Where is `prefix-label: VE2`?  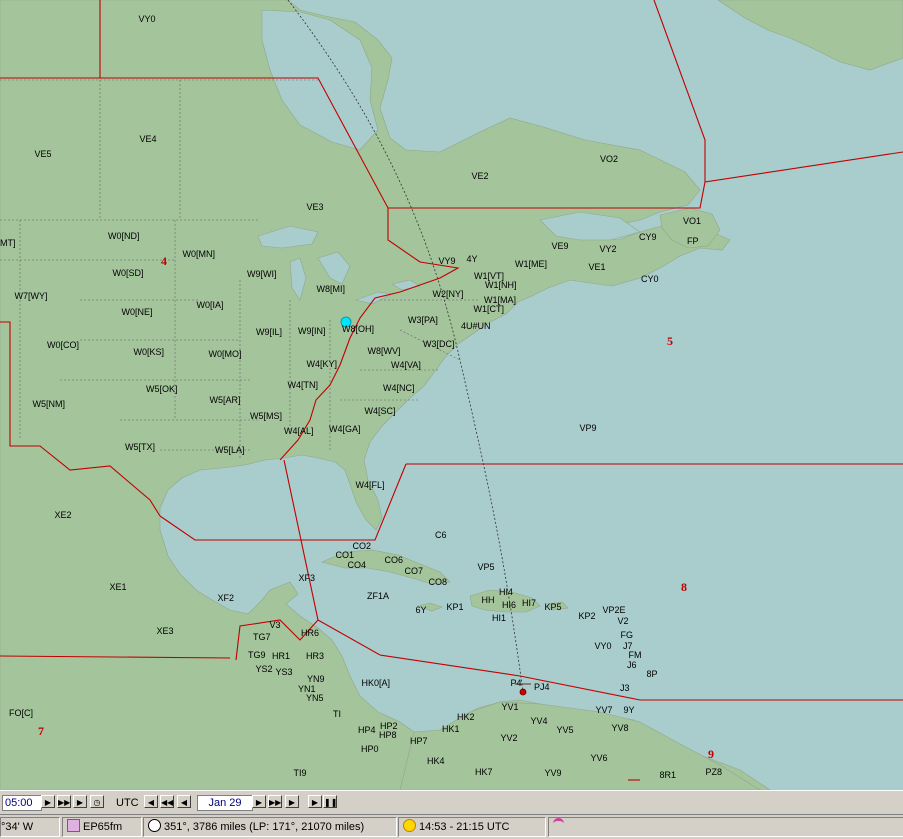
prefix-label: VE2 is located at coordinates (480, 176).